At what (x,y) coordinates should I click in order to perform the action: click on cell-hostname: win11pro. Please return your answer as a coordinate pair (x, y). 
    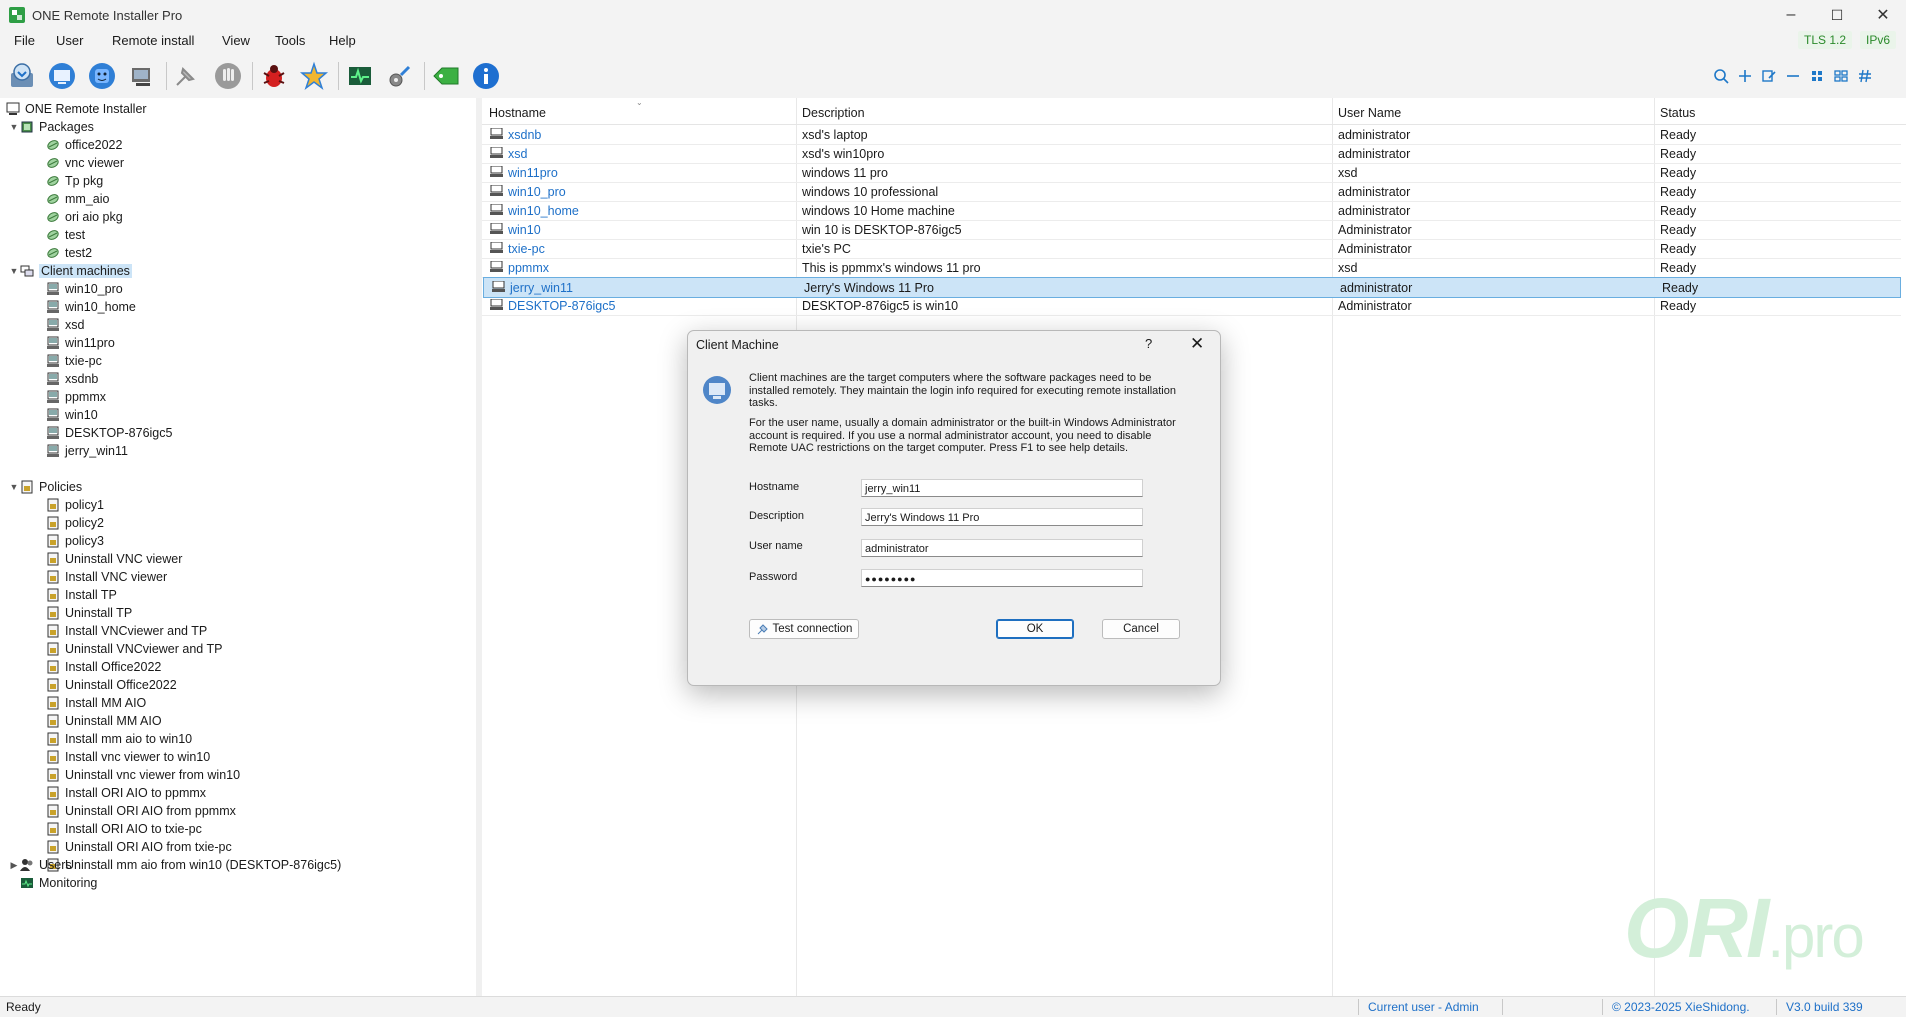
    Looking at the image, I should click on (533, 173).